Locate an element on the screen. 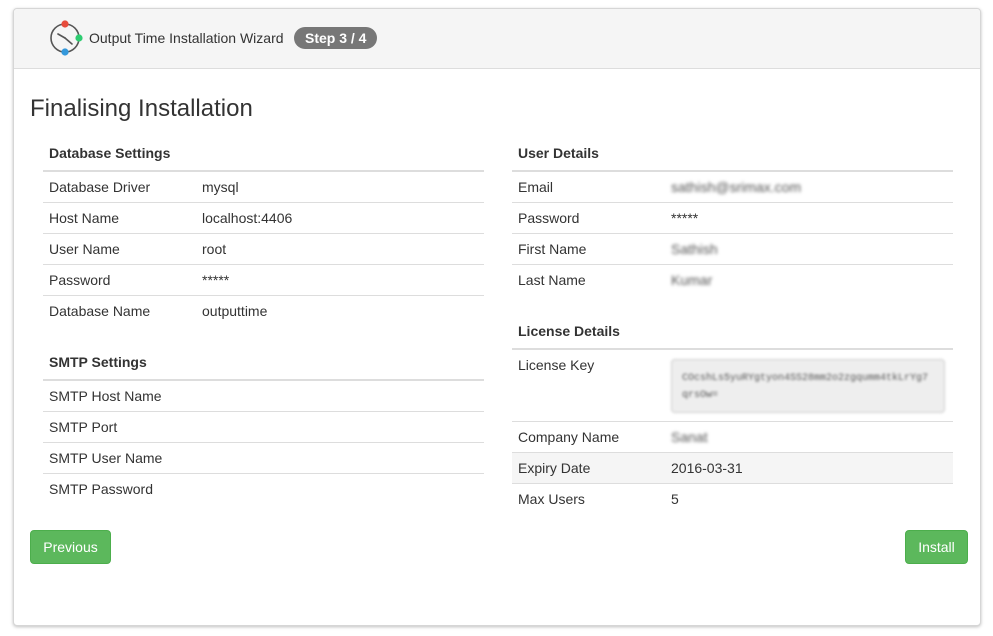 The image size is (993, 636). table-row: Max Users 5 is located at coordinates (732, 499).